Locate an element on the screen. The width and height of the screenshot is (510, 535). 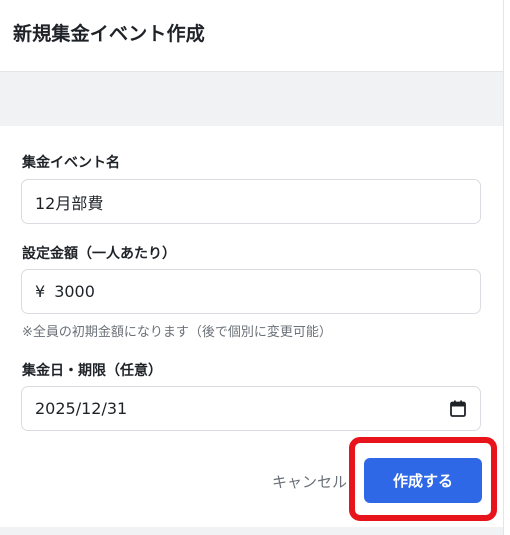
create-button: 作成する is located at coordinates (423, 480).